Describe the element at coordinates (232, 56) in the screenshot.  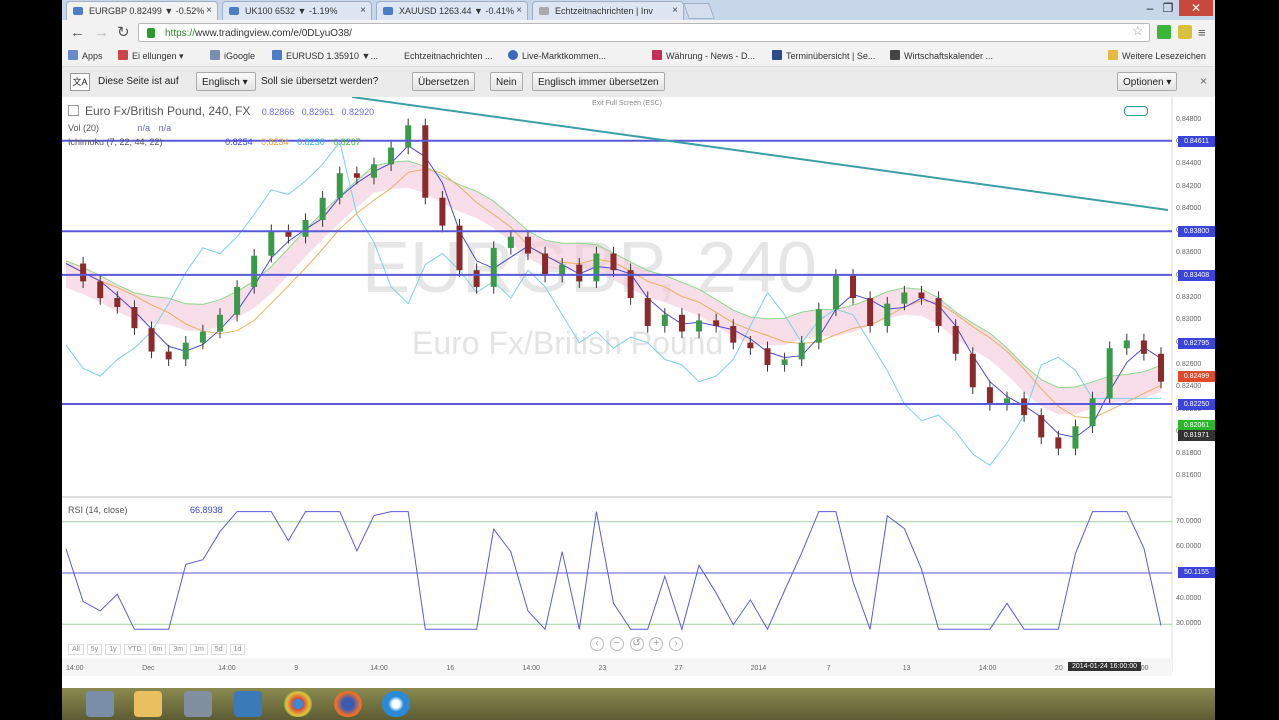
I see `bookmark-igoogle: iGoogle` at that location.